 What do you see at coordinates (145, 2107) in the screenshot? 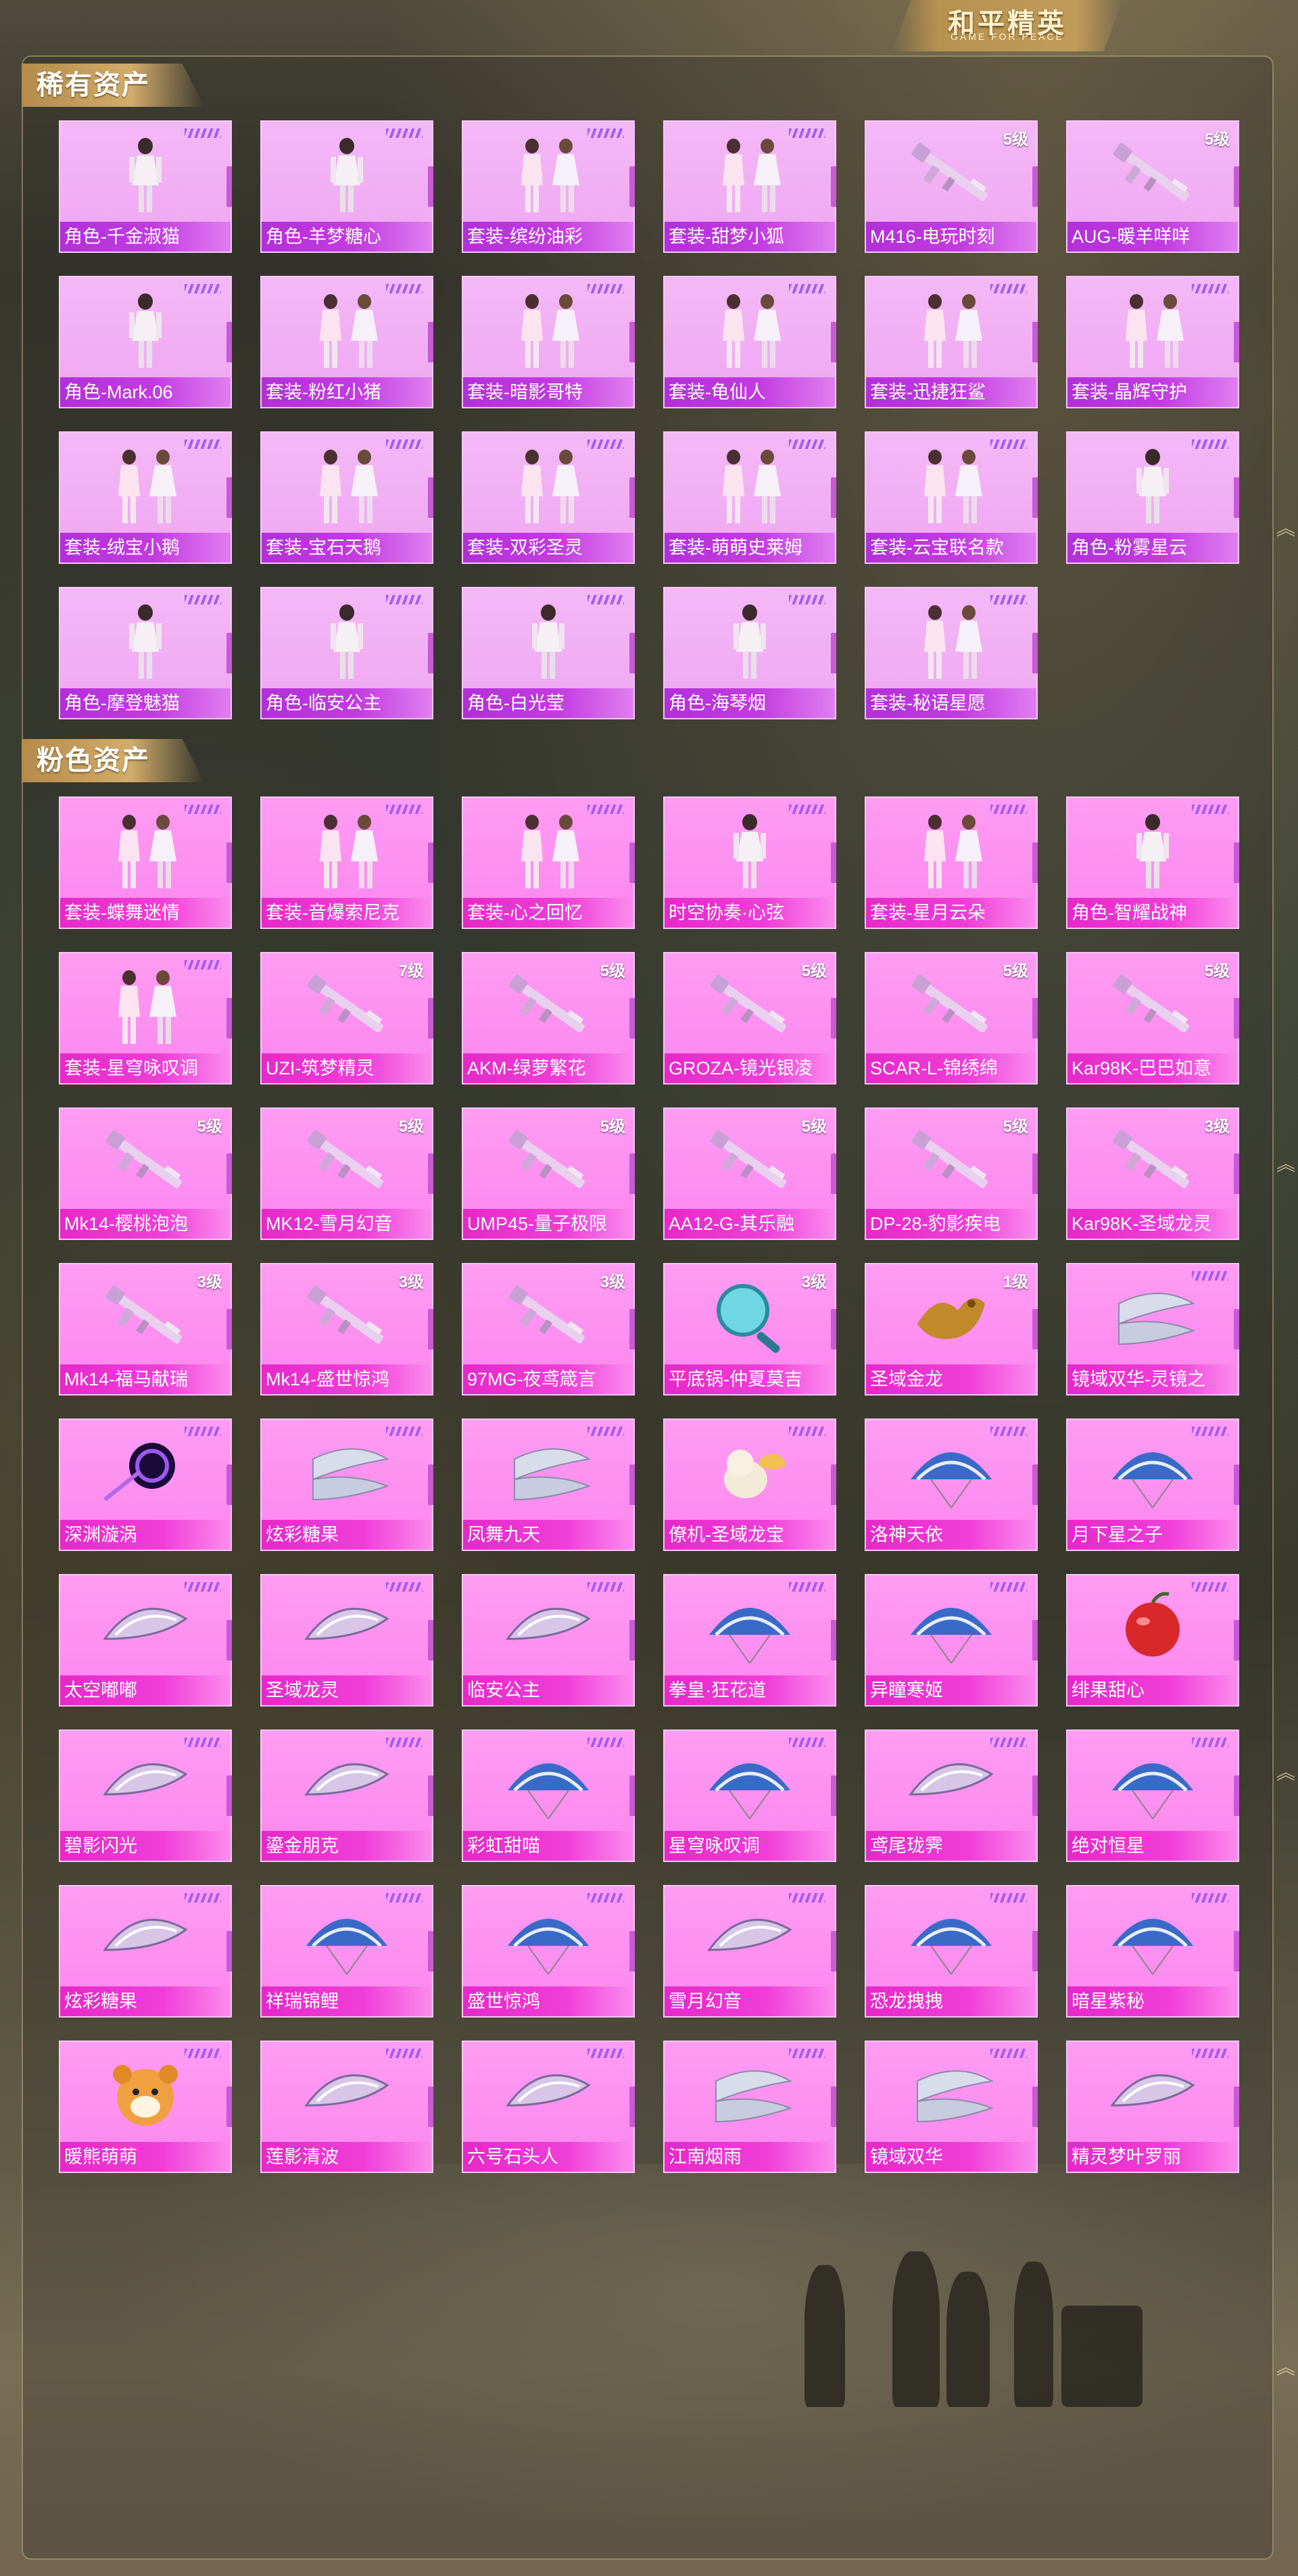
I see `asset-card: 暖熊萌萌` at bounding box center [145, 2107].